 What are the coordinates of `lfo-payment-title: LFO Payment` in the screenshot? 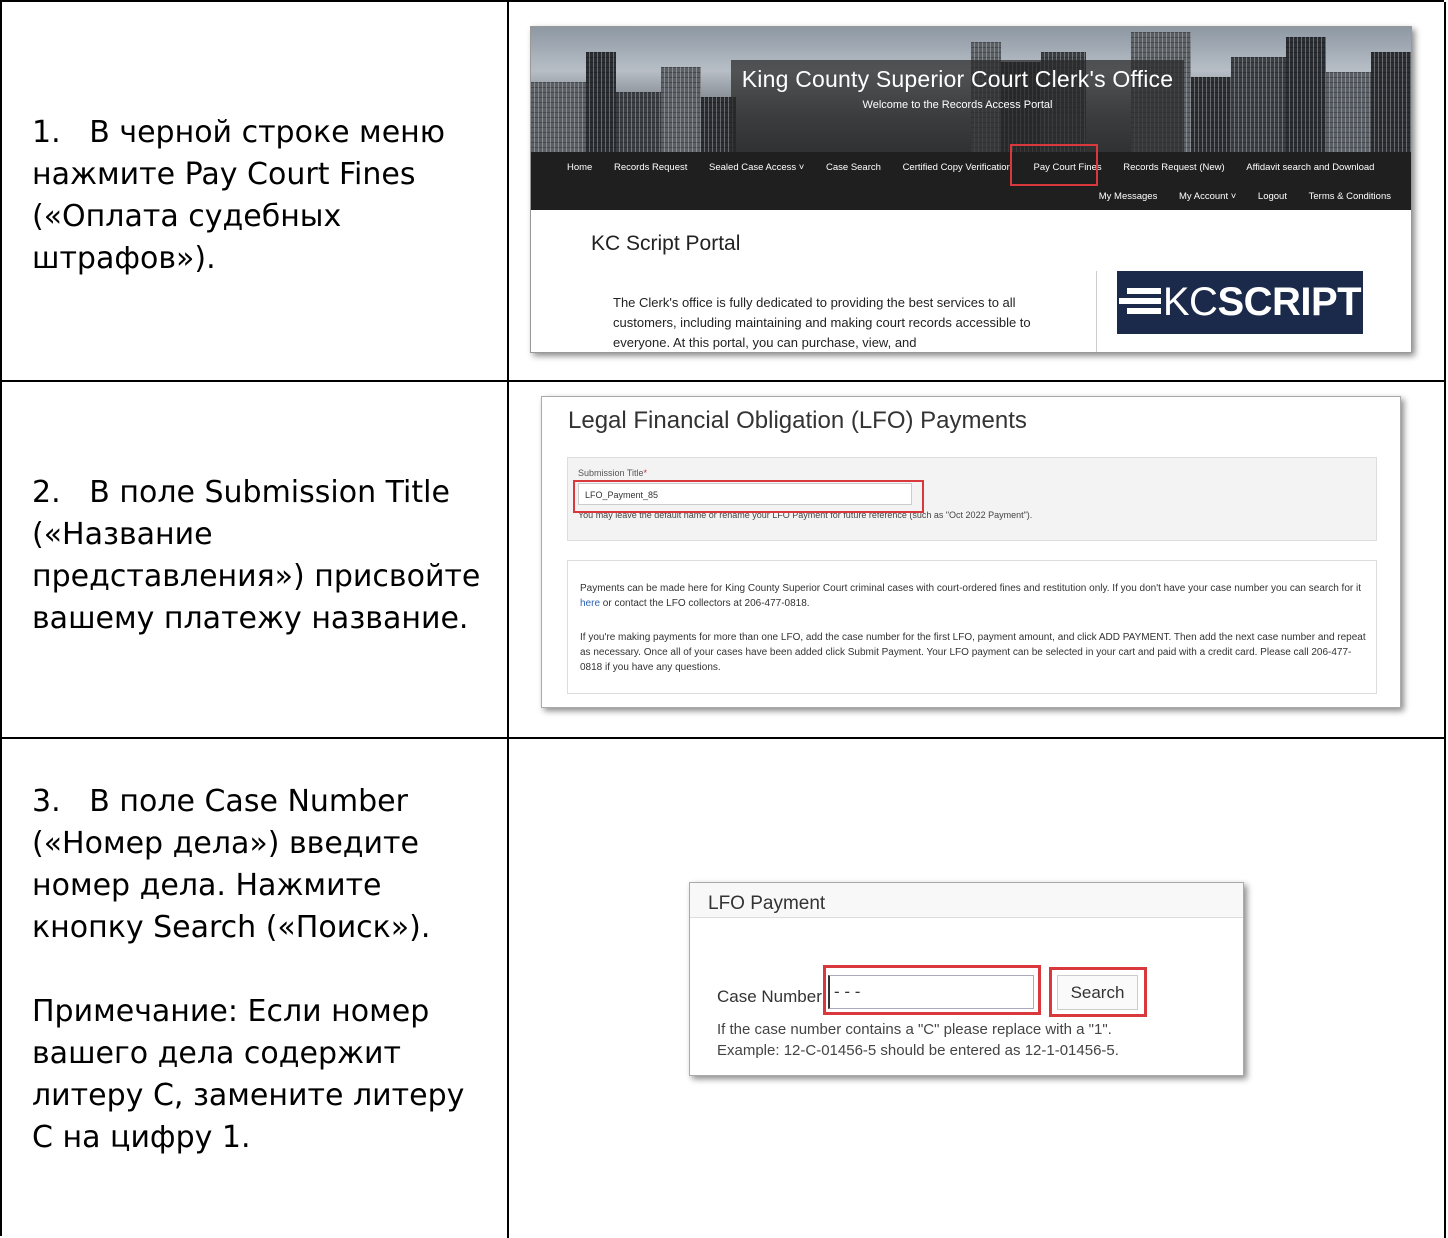 It's located at (767, 903).